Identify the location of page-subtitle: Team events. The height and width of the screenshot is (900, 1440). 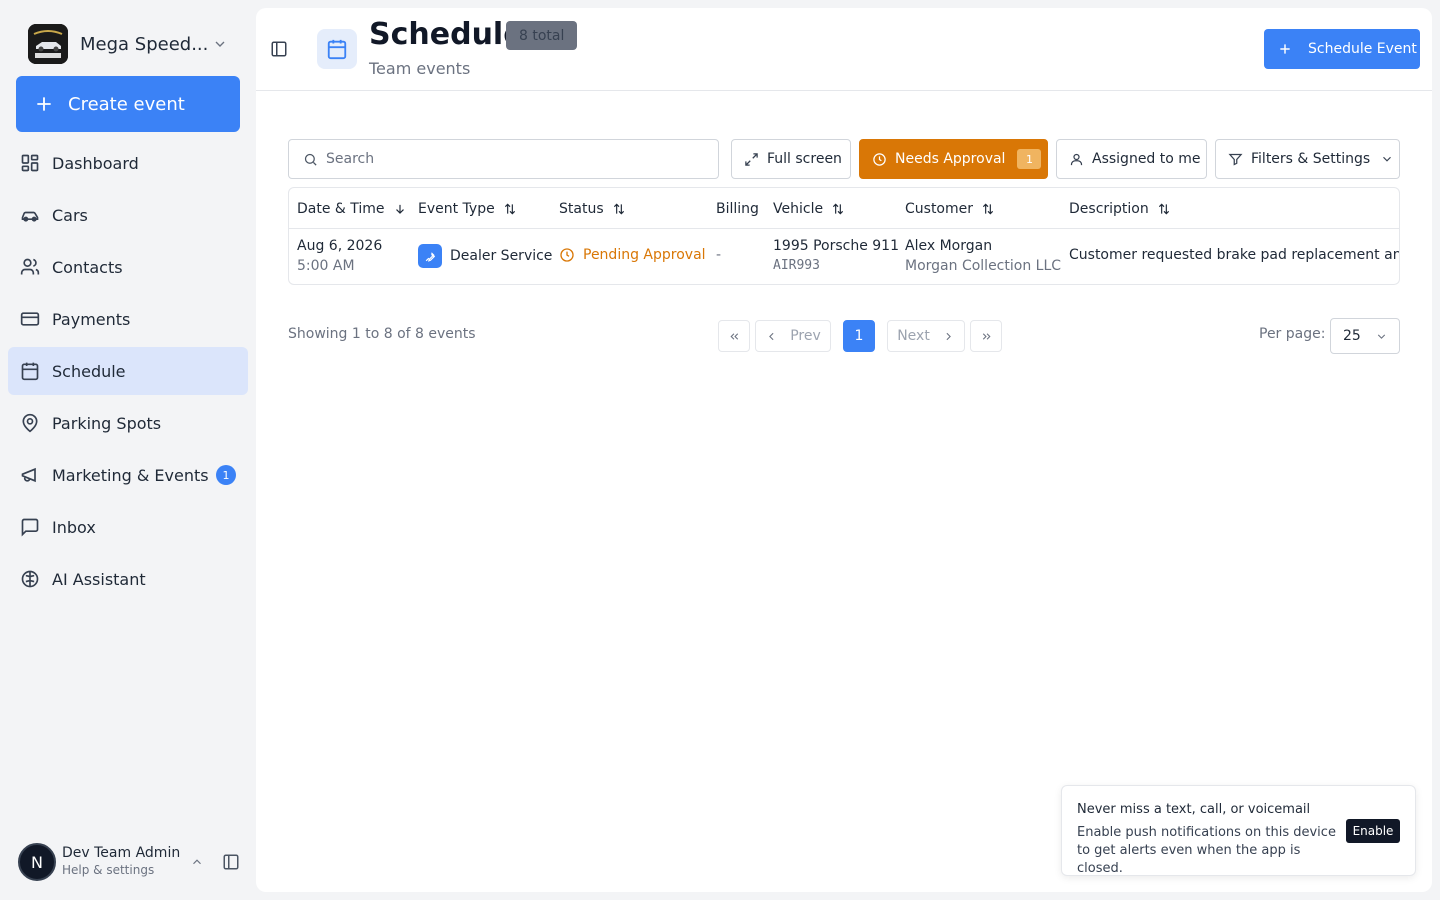
(420, 68).